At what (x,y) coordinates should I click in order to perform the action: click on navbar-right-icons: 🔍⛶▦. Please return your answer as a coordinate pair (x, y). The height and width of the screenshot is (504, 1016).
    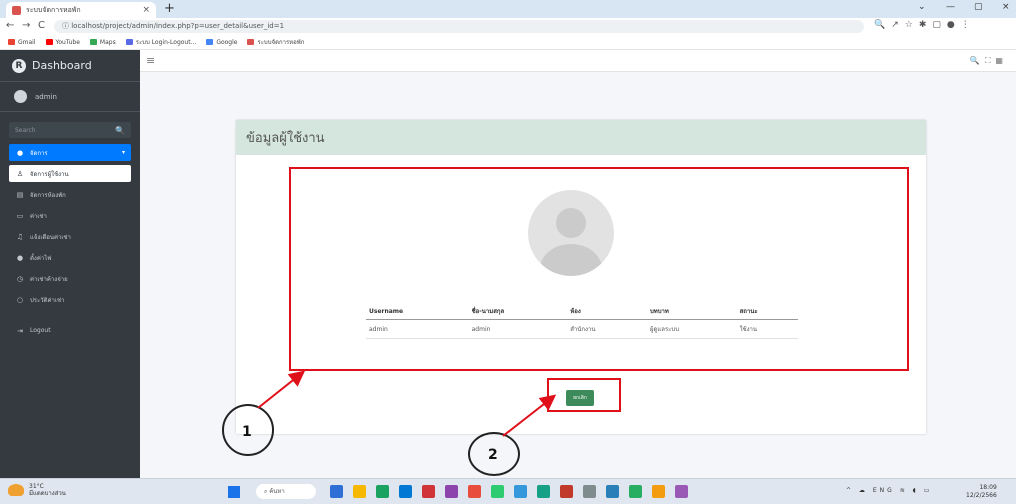
    Looking at the image, I should click on (989, 61).